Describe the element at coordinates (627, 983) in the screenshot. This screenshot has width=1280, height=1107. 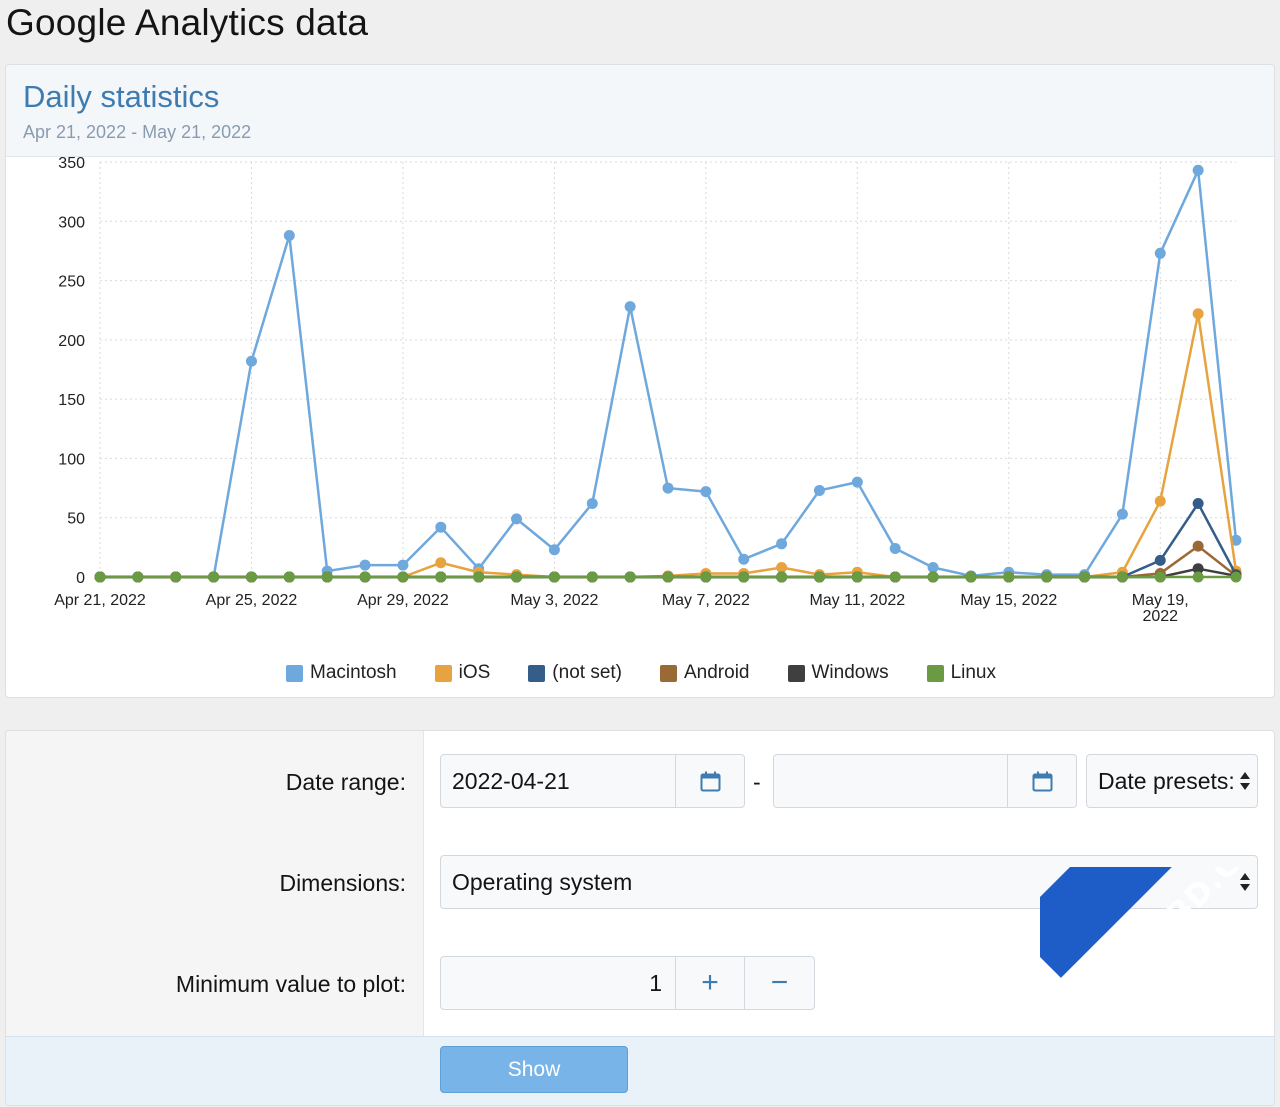
I see `min-value-stepper: 1 + −` at that location.